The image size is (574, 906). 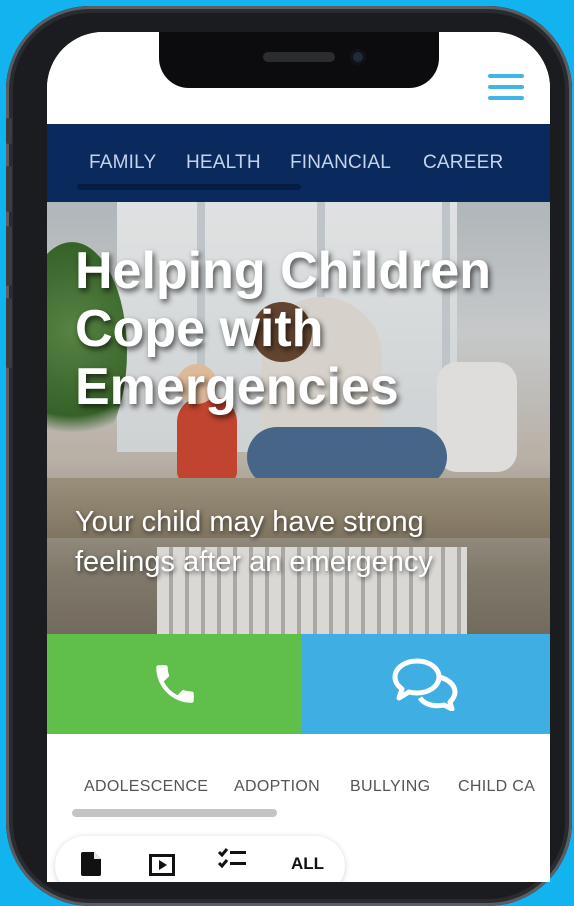 What do you see at coordinates (9, 256) in the screenshot?
I see `volume-down-button` at bounding box center [9, 256].